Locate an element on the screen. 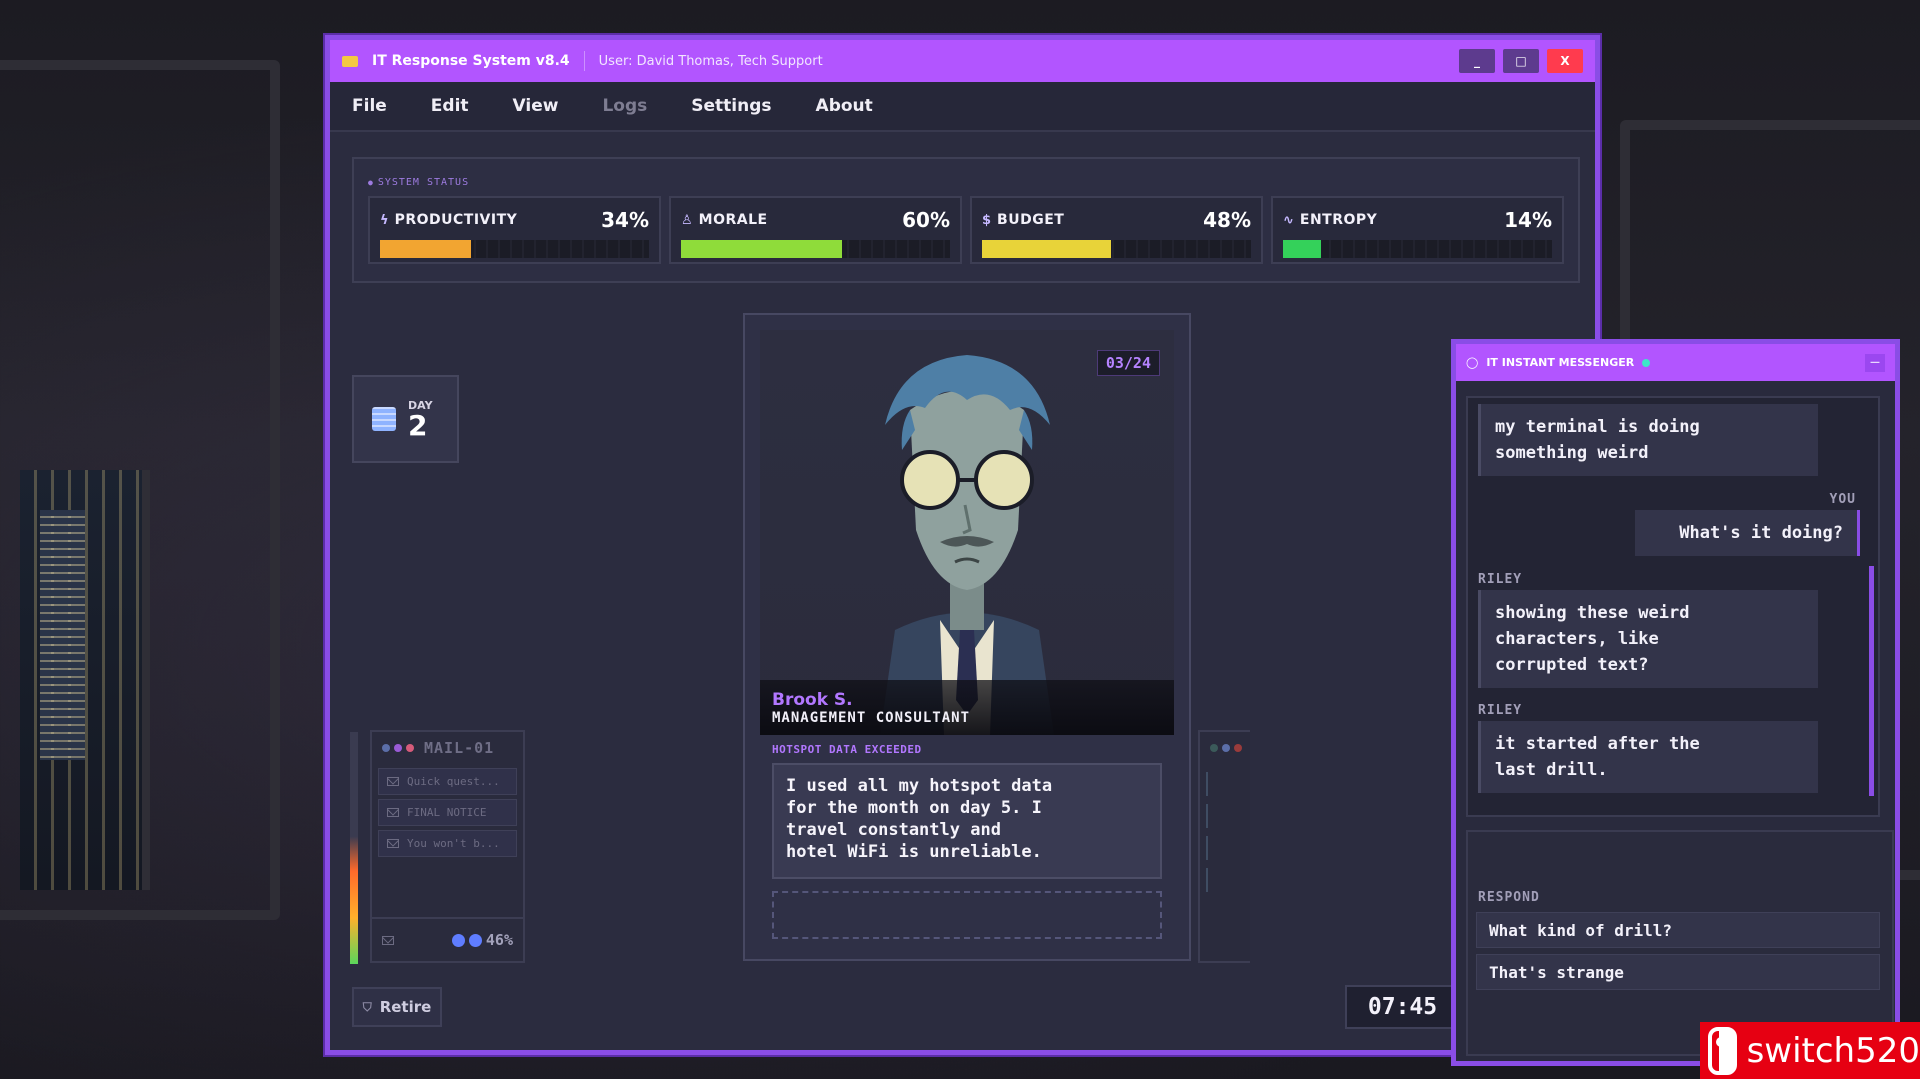 The height and width of the screenshot is (1079, 1920). character-name: Brook S. is located at coordinates (812, 700).